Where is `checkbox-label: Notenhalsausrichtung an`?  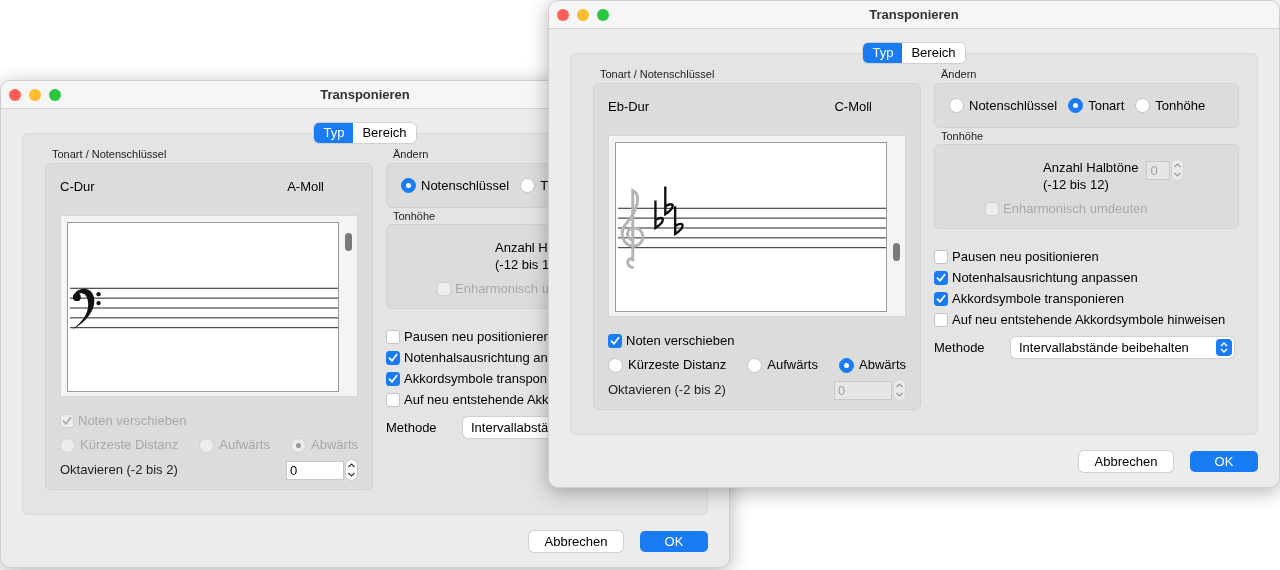 checkbox-label: Notenhalsausrichtung an is located at coordinates (476, 358).